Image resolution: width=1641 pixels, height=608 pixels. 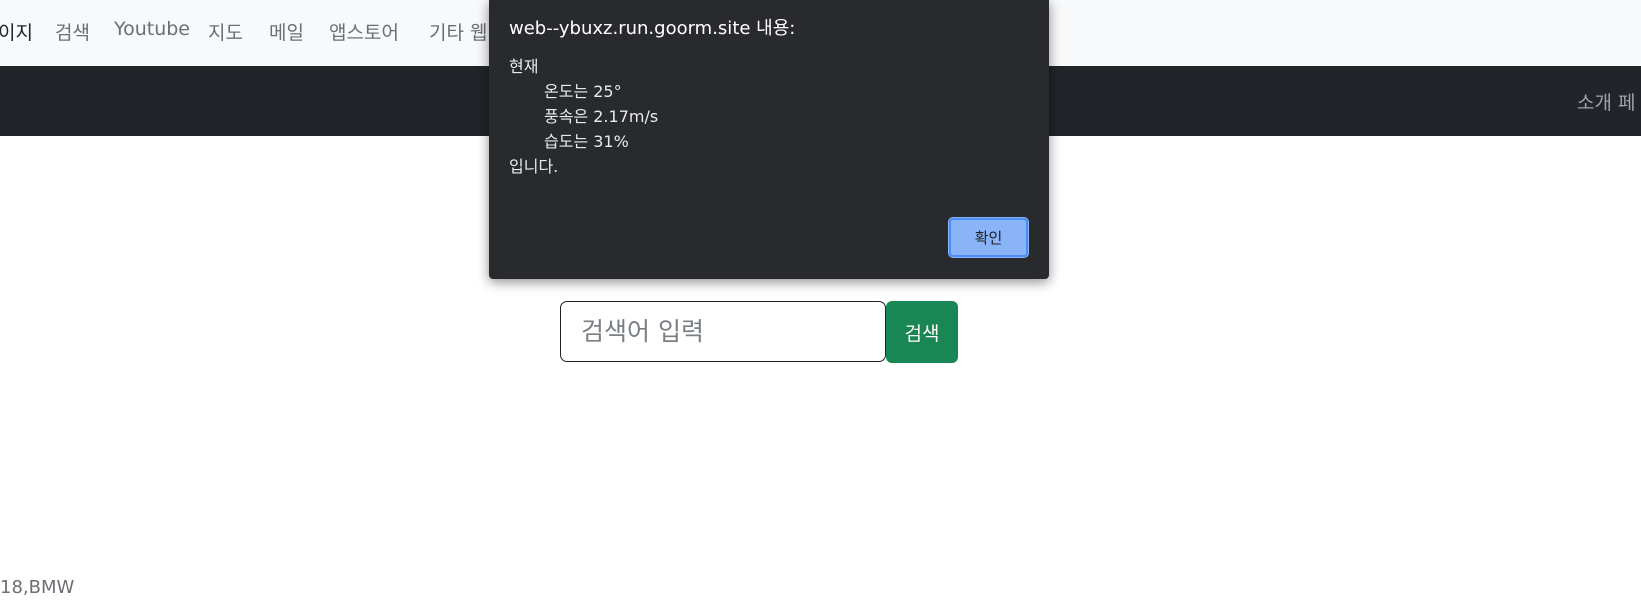 I want to click on nav-item-other-web: 기타 웹, so click(x=458, y=31).